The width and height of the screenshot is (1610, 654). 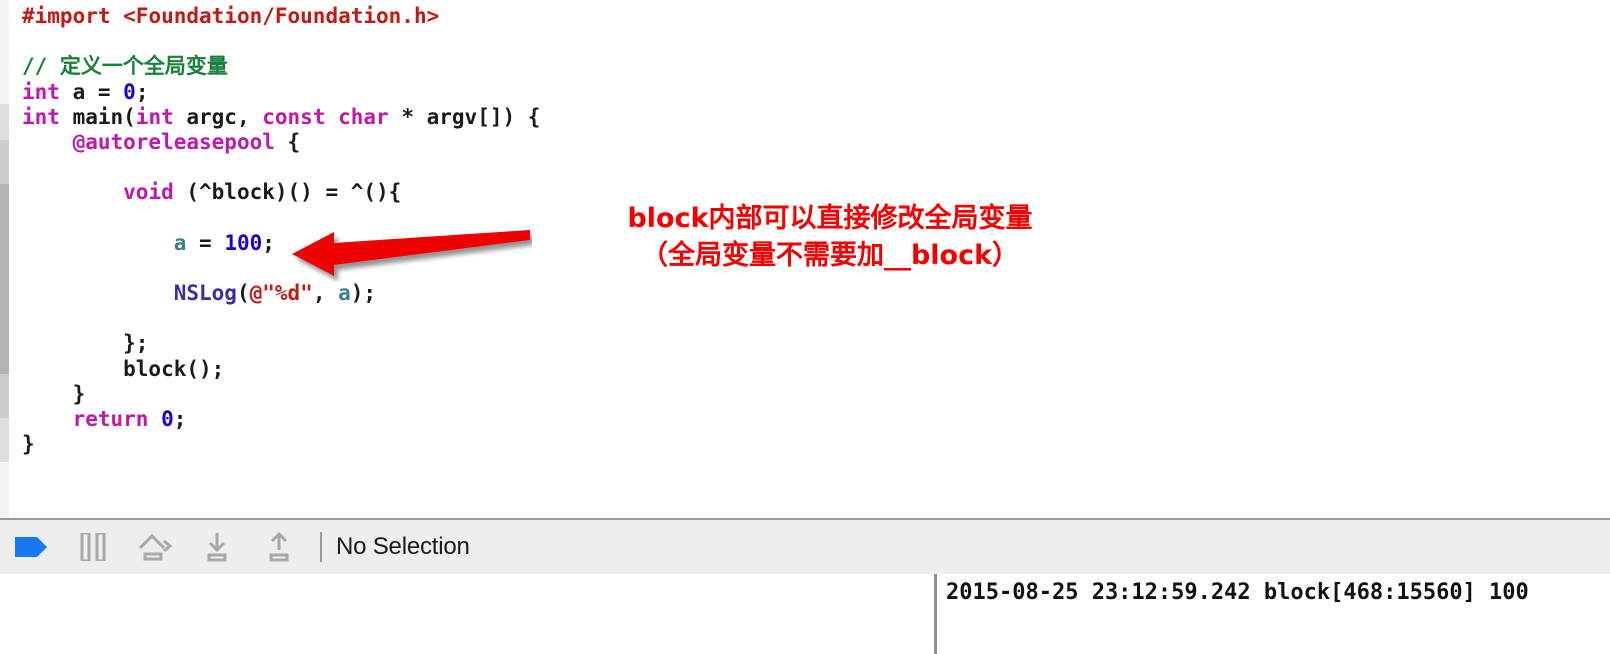 What do you see at coordinates (281, 92) in the screenshot?
I see `code-line: int a = 0;` at bounding box center [281, 92].